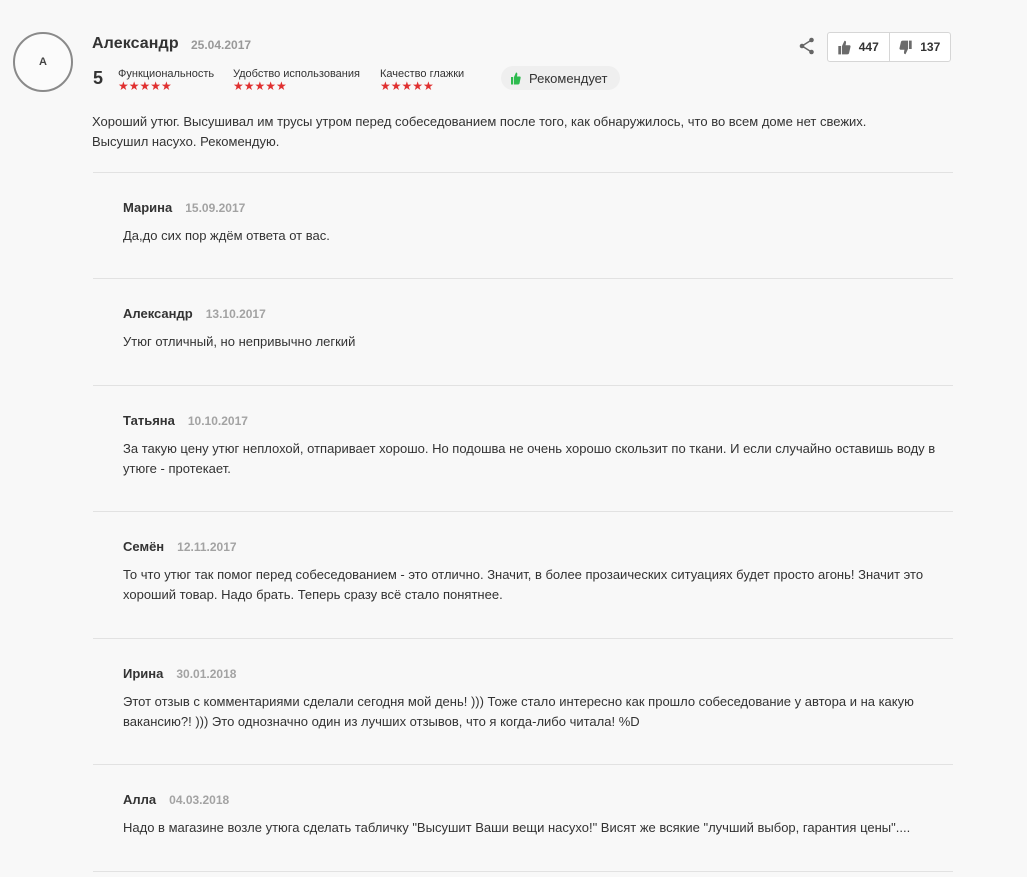  I want to click on overall-rating: 5, so click(98, 78).